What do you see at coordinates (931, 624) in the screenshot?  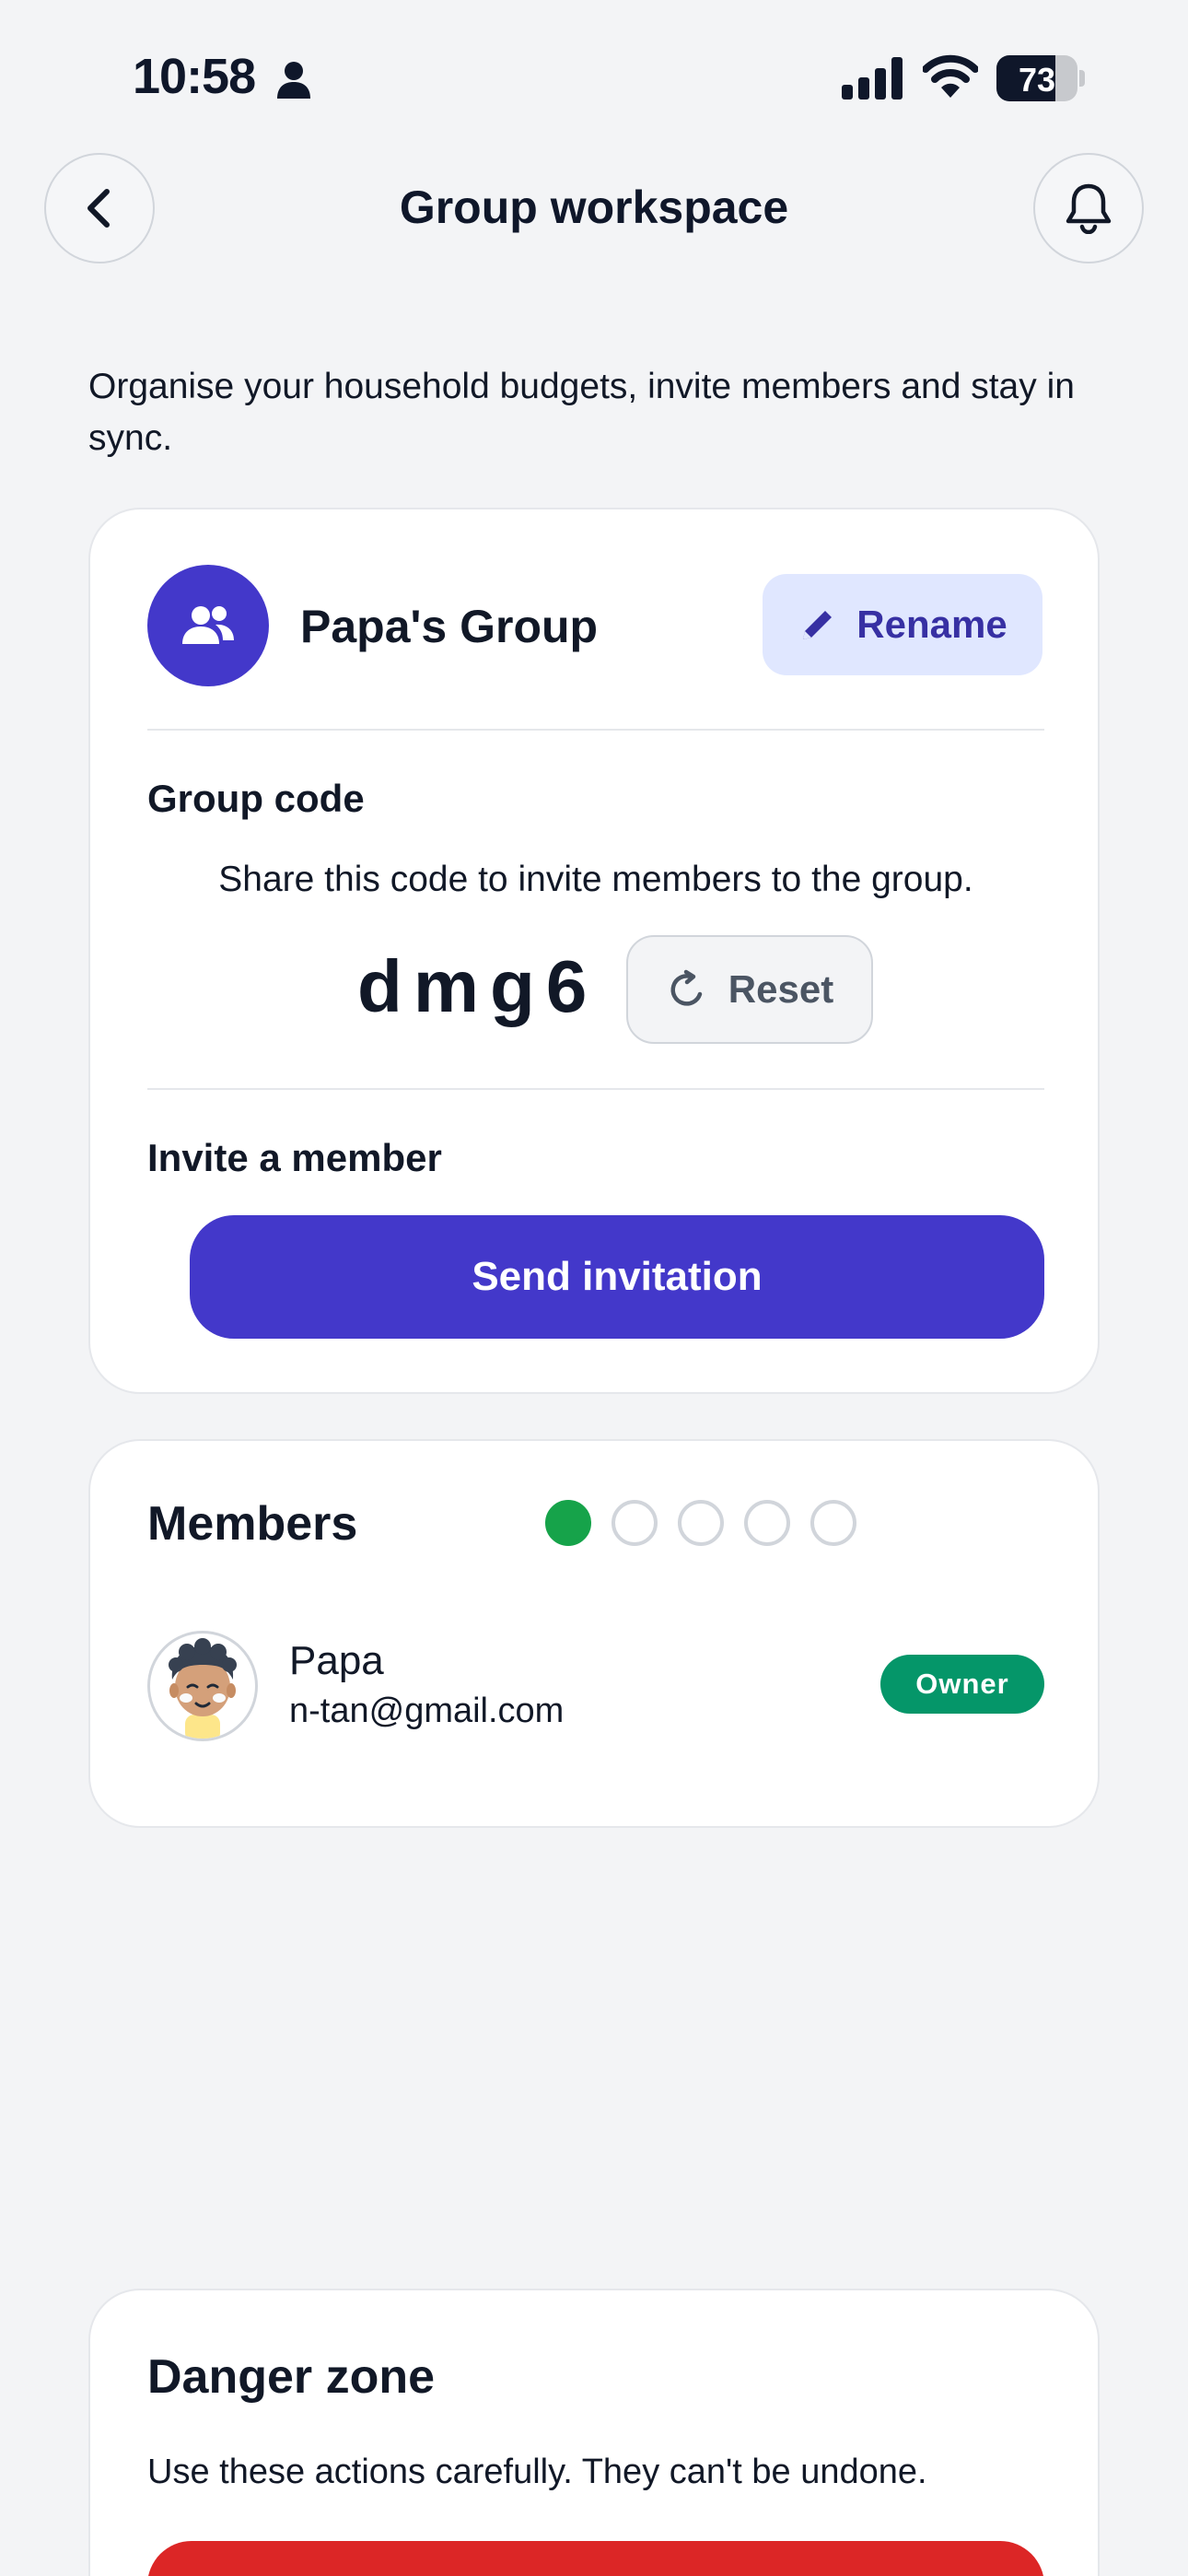 I see `rename-label: Rename` at bounding box center [931, 624].